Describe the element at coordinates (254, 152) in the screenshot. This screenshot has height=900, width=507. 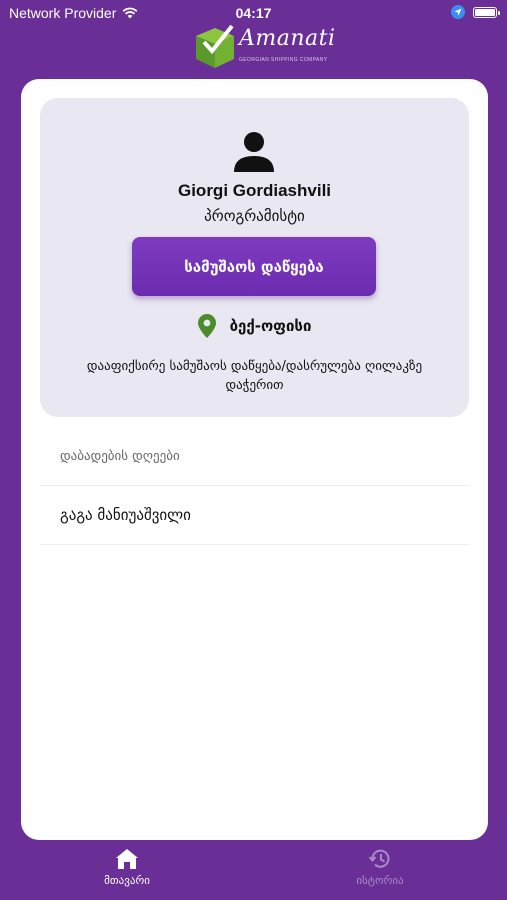
I see `user-avatar-icon` at that location.